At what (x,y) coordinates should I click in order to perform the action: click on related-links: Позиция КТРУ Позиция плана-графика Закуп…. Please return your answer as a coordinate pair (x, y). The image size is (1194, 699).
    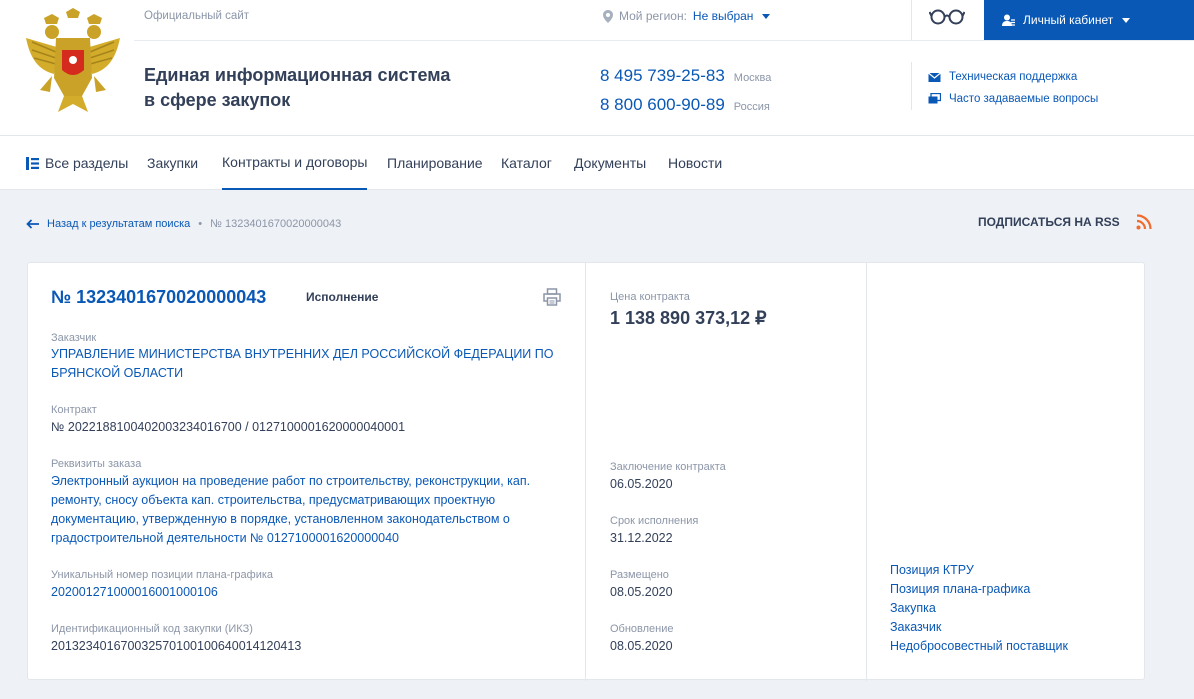
    Looking at the image, I should click on (979, 608).